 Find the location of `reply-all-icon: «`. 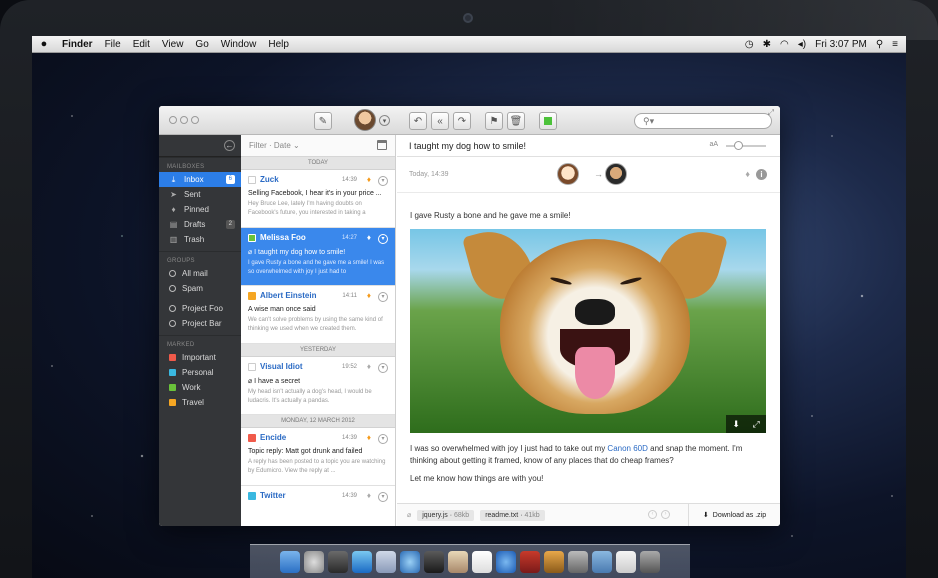

reply-all-icon: « is located at coordinates (440, 121).